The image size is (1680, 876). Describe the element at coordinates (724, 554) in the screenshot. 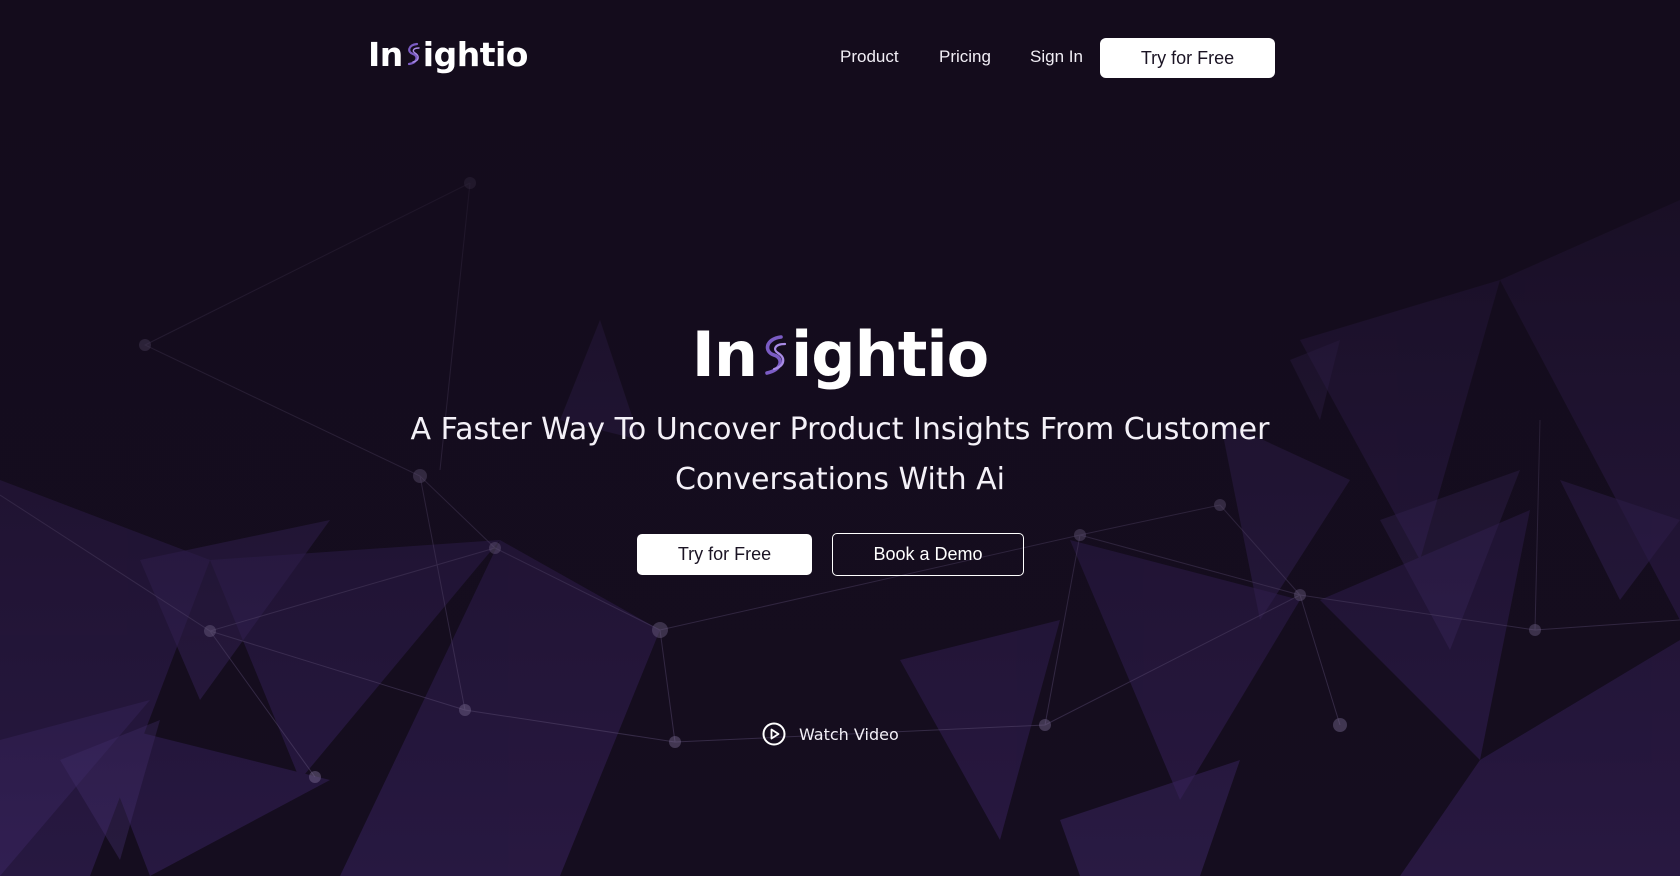

I see `hero-try-for-free-button: Try for Free` at that location.